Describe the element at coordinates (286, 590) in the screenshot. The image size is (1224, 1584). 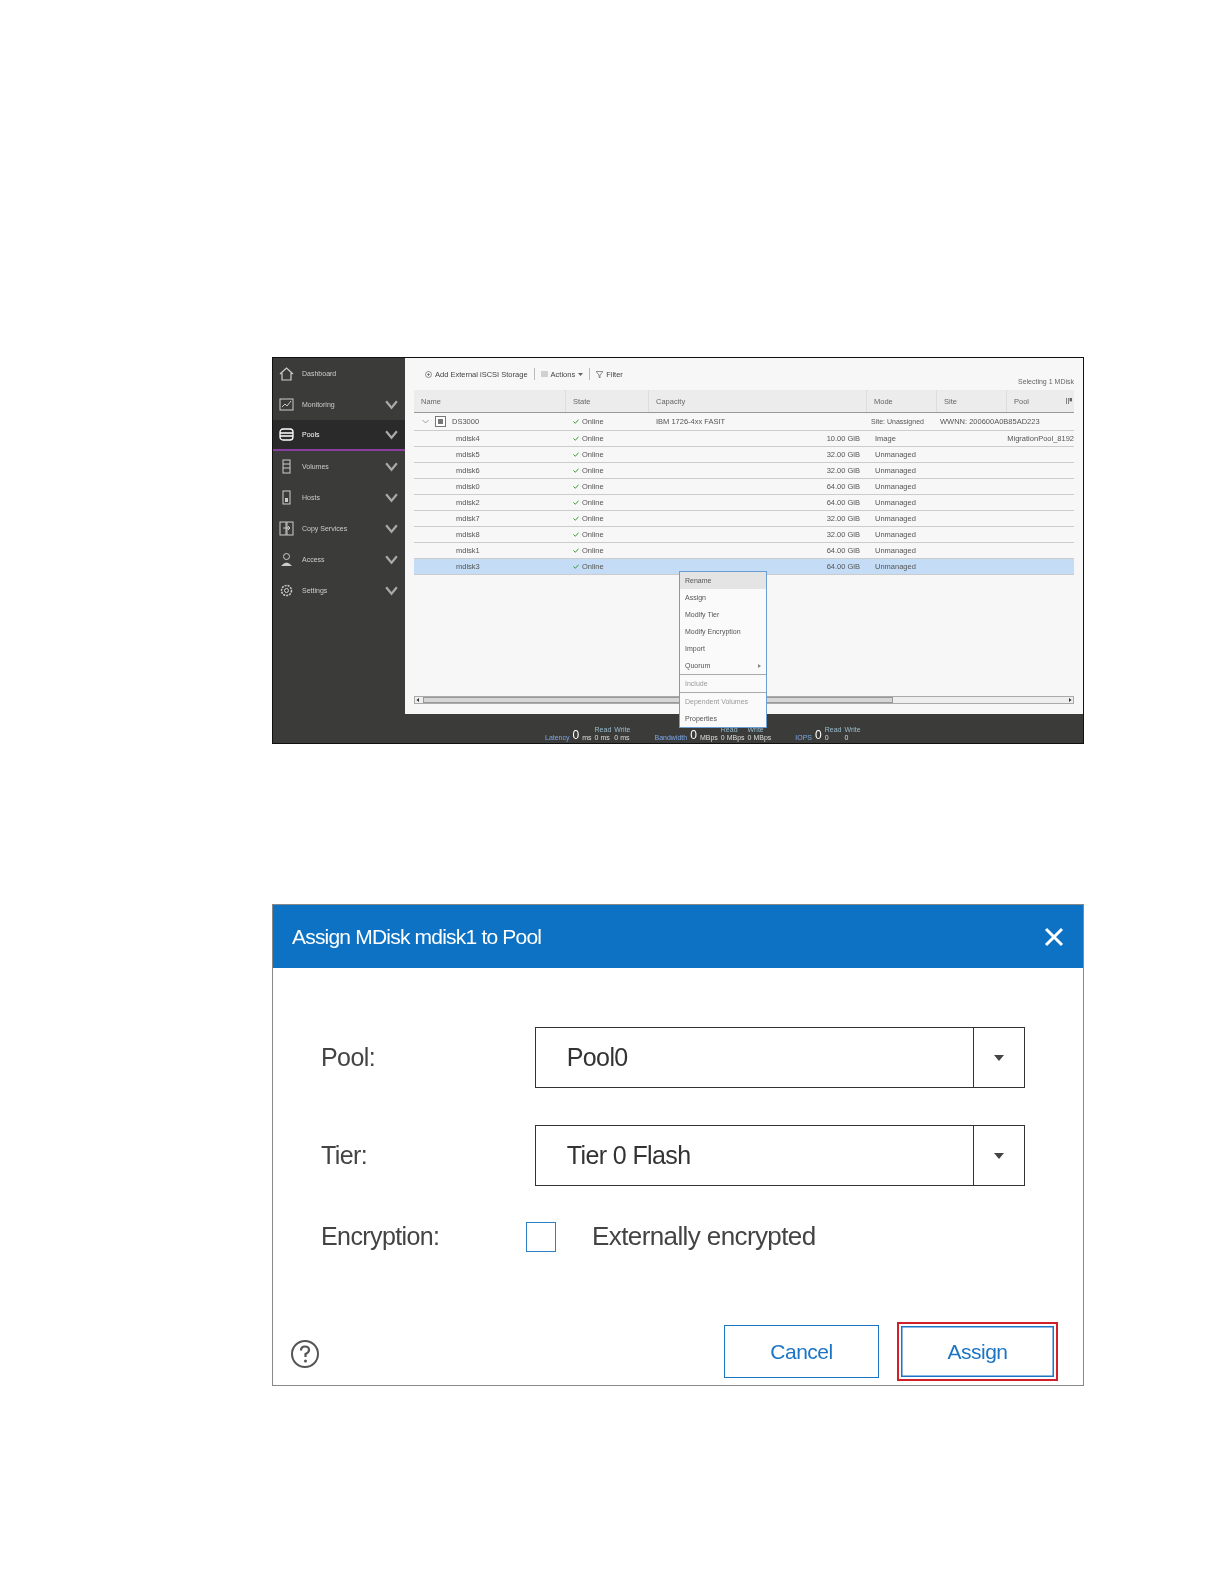
I see `settings-icon` at that location.